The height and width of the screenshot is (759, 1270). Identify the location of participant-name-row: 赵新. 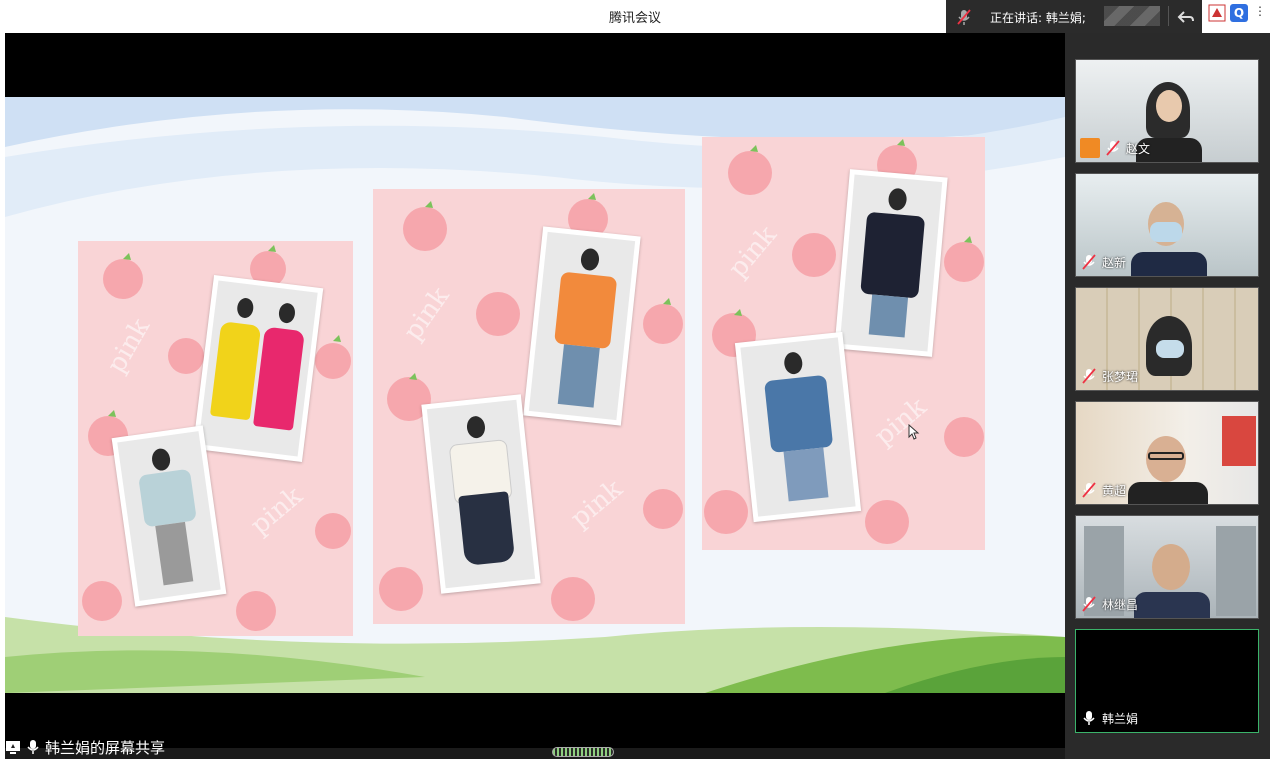
(1103, 262).